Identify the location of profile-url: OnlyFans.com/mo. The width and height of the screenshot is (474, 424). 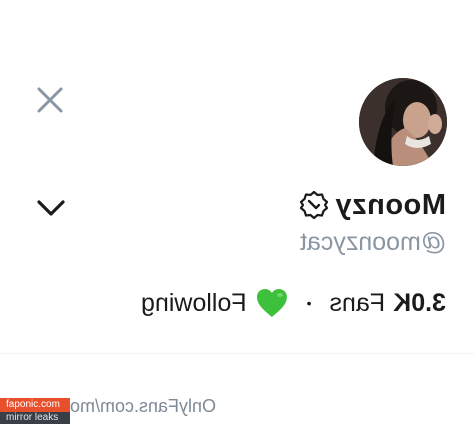
(143, 406).